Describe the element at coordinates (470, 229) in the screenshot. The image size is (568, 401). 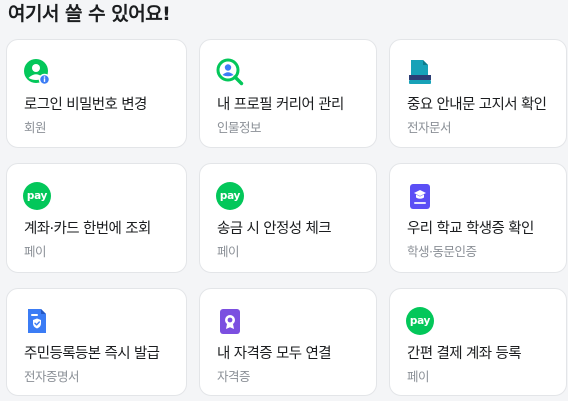
I see `card-label: 우리 학교 학생증 확인` at that location.